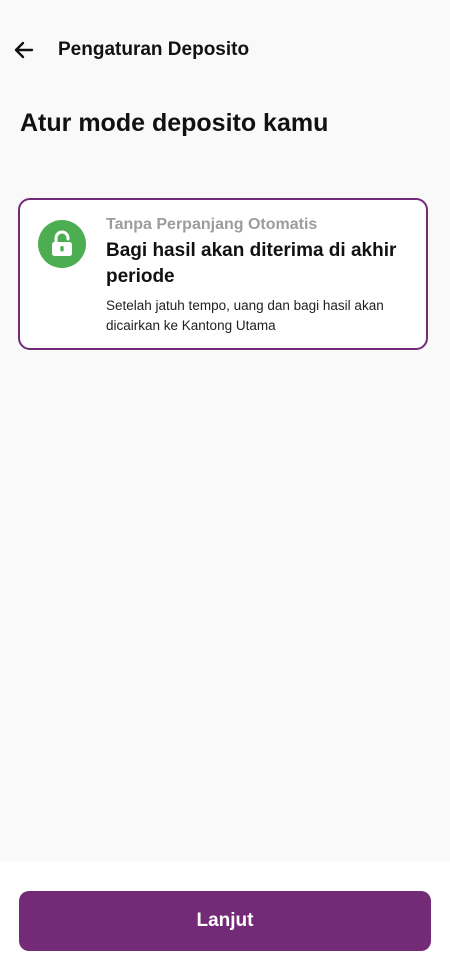 The image size is (450, 975). I want to click on back-button, so click(24, 50).